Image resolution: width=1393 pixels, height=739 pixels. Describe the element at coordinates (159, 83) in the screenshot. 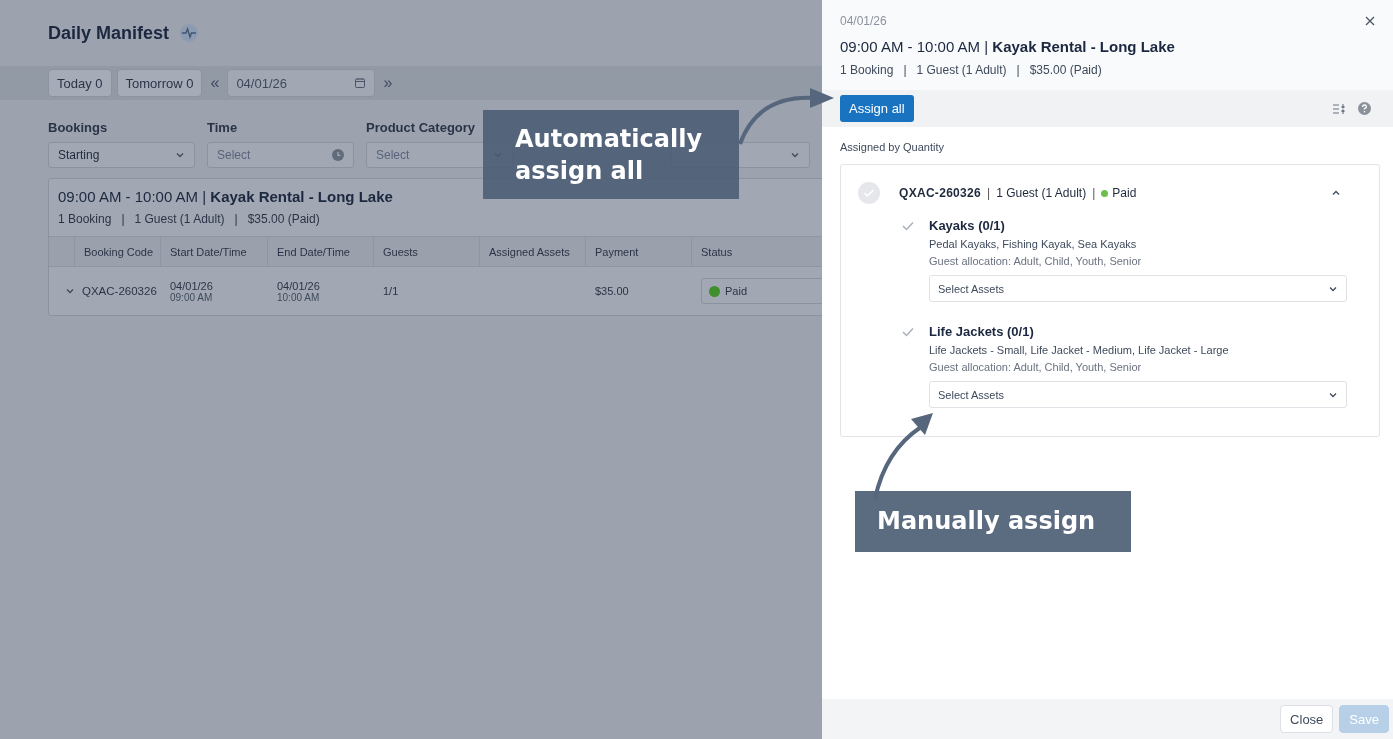

I see `quick-date-button: Tomorrow 0` at that location.